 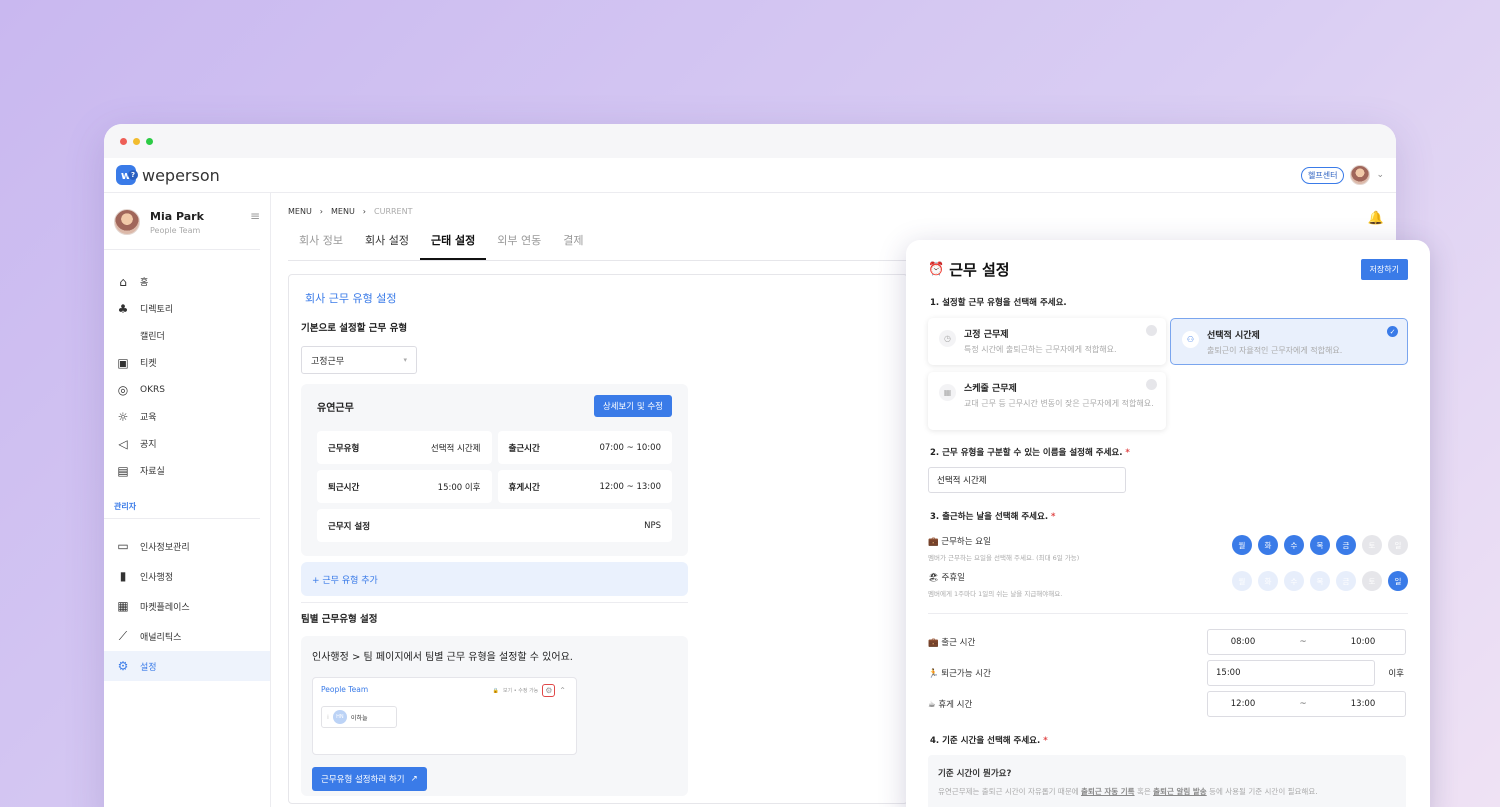 What do you see at coordinates (339, 619) in the screenshot?
I see `team-type-label: 팀별 근무유형 설정` at bounding box center [339, 619].